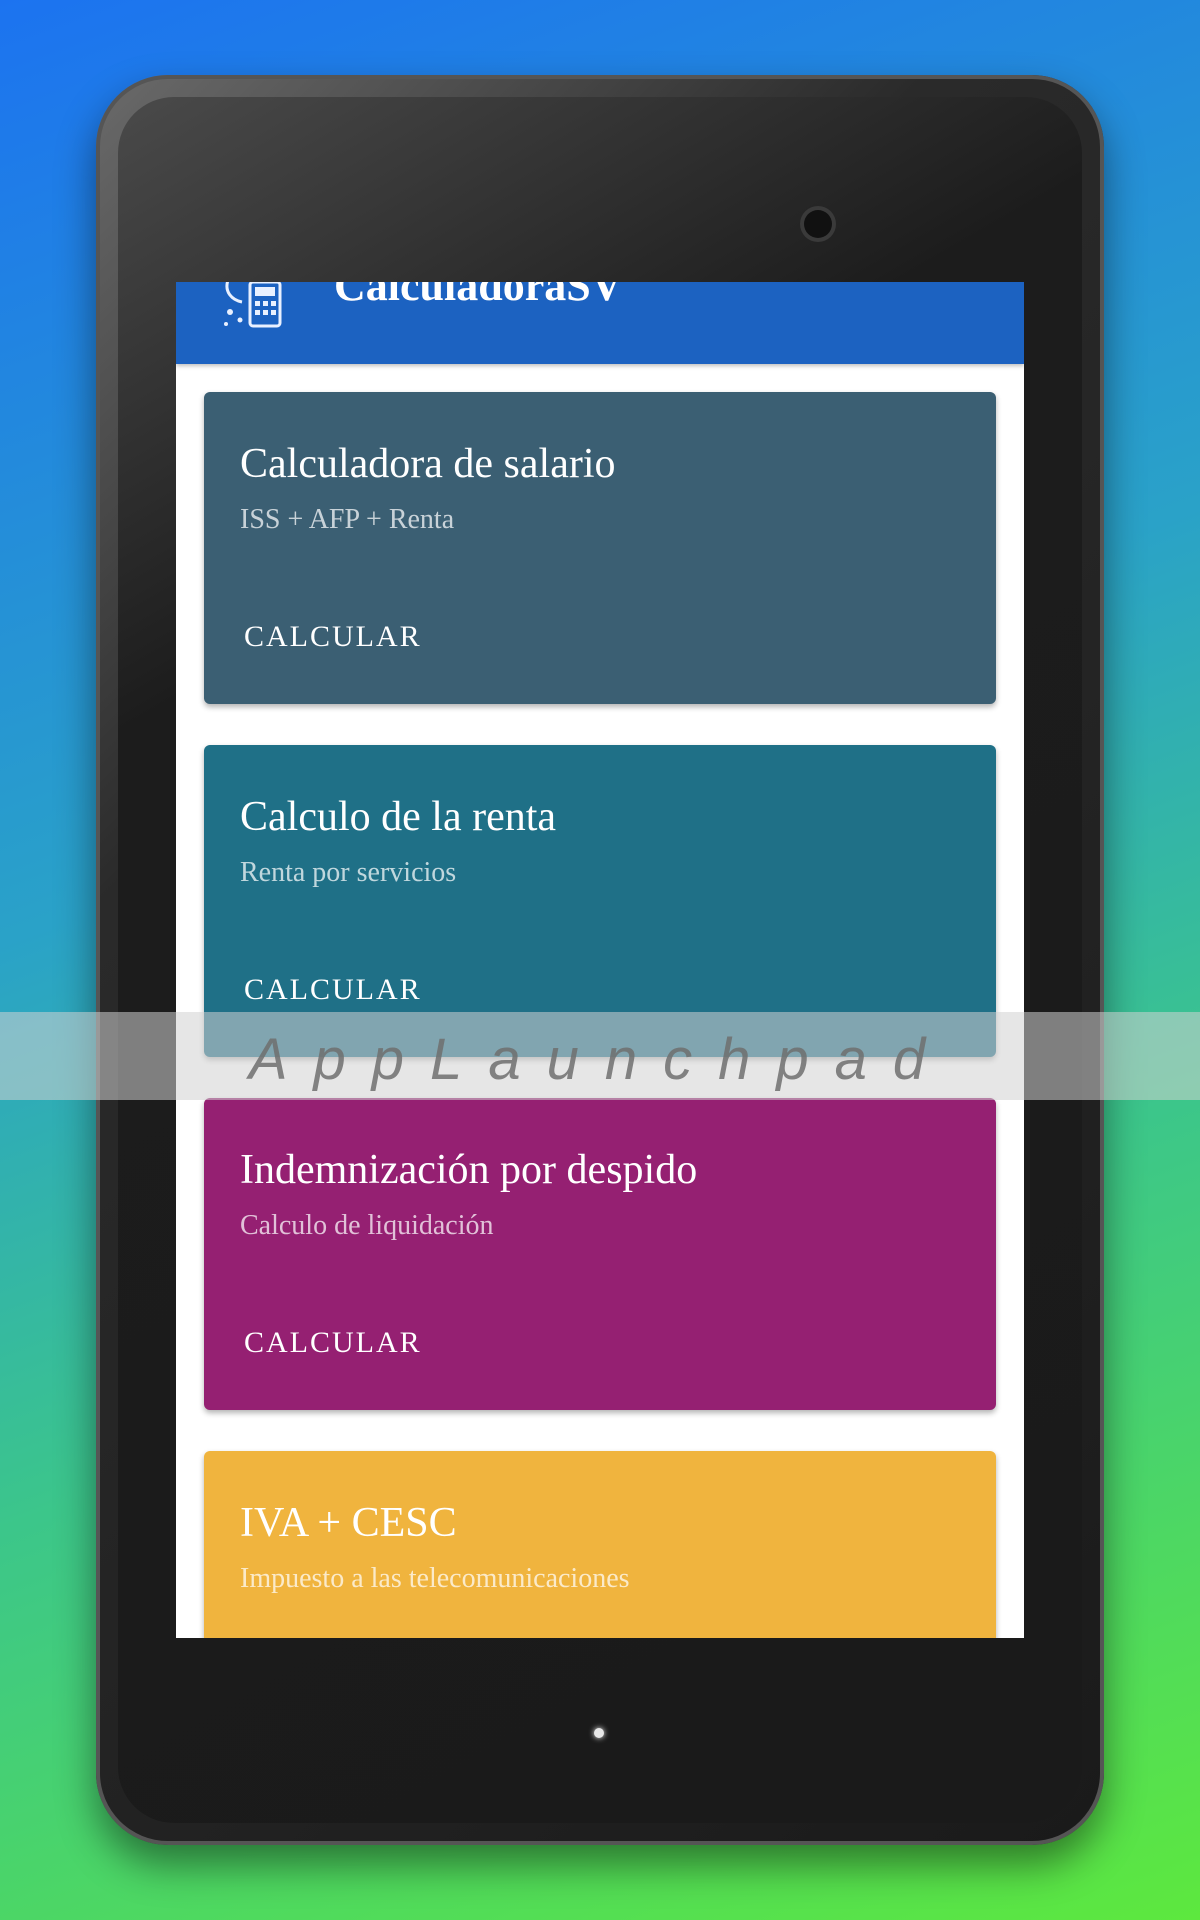 This screenshot has height=1920, width=1200. What do you see at coordinates (398, 817) in the screenshot?
I see `card-title: Calculo de la renta` at bounding box center [398, 817].